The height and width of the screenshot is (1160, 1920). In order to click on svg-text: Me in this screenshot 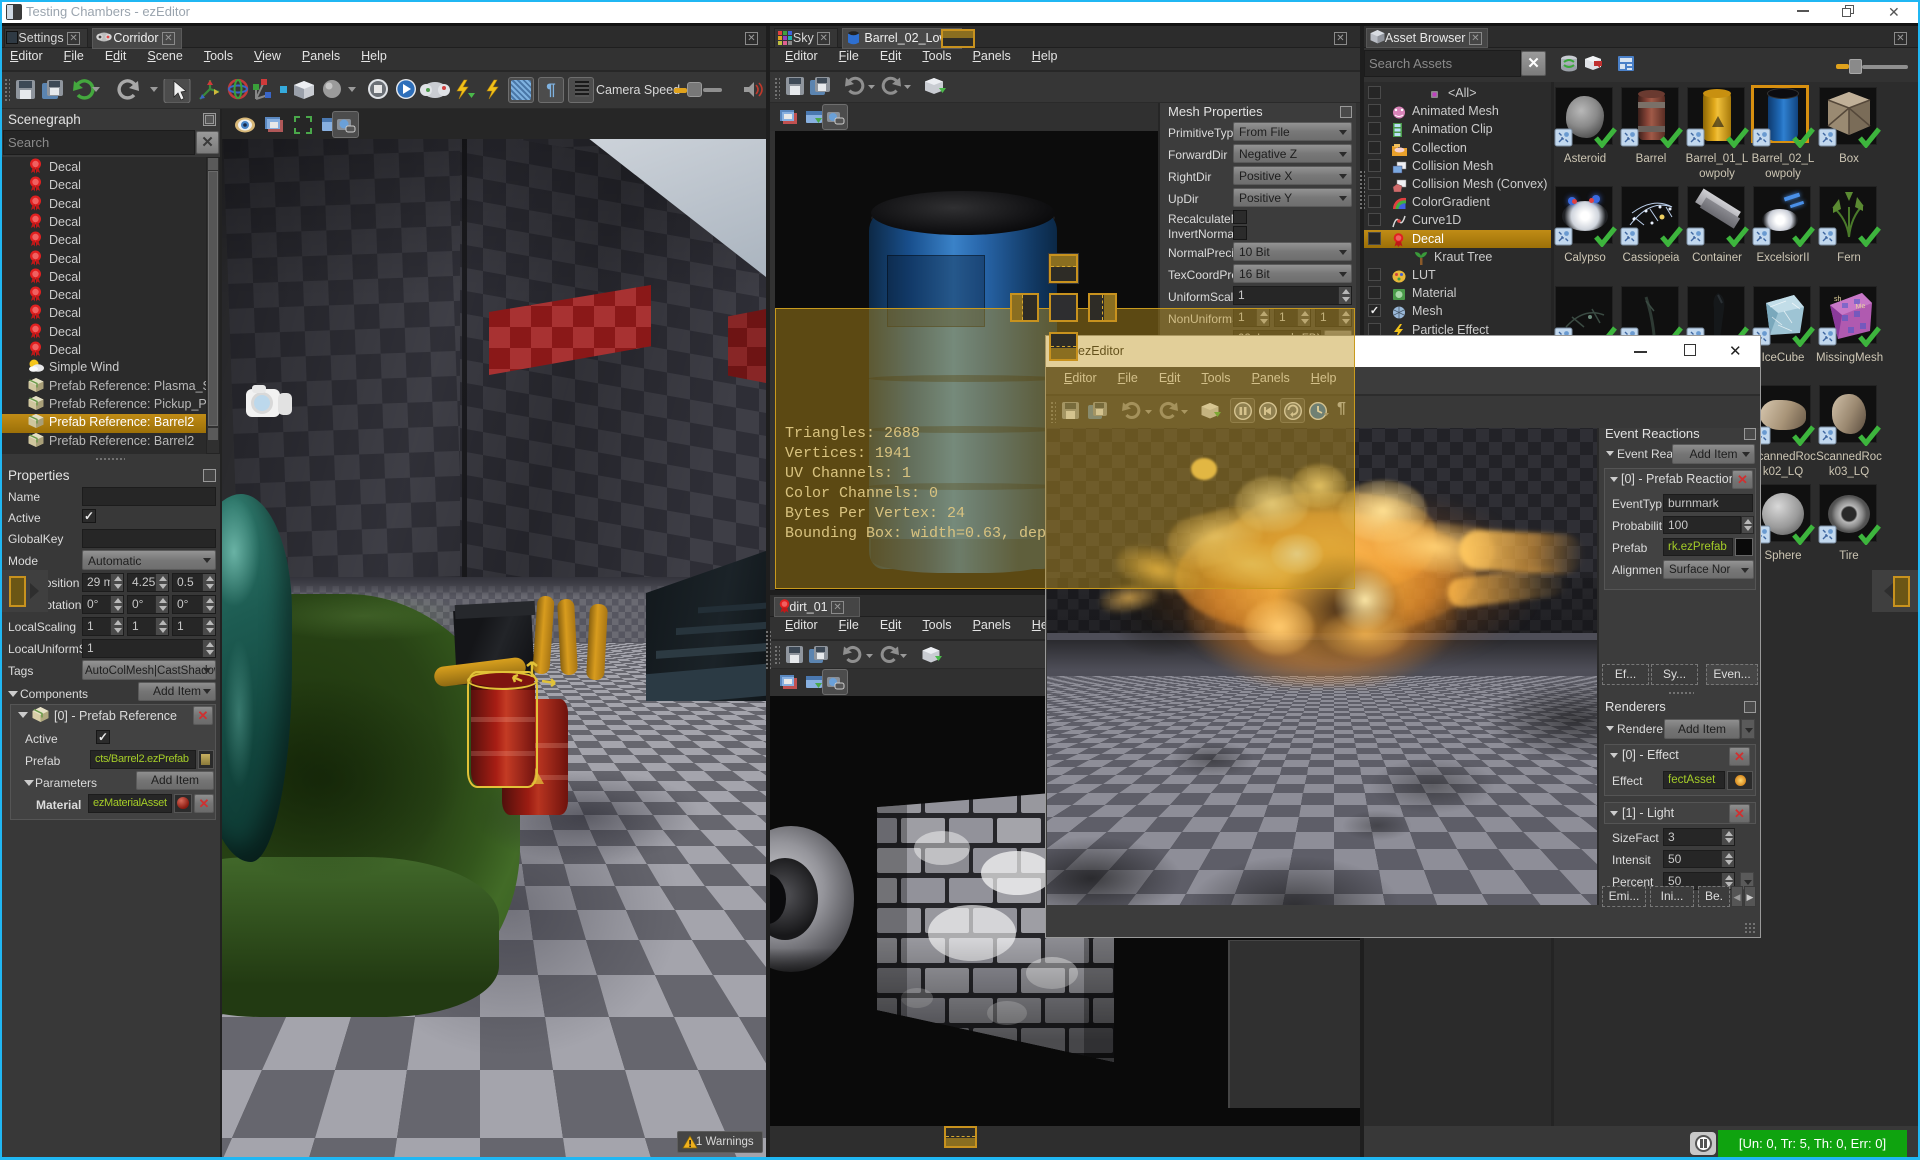, I will do `click(1860, 307)`.